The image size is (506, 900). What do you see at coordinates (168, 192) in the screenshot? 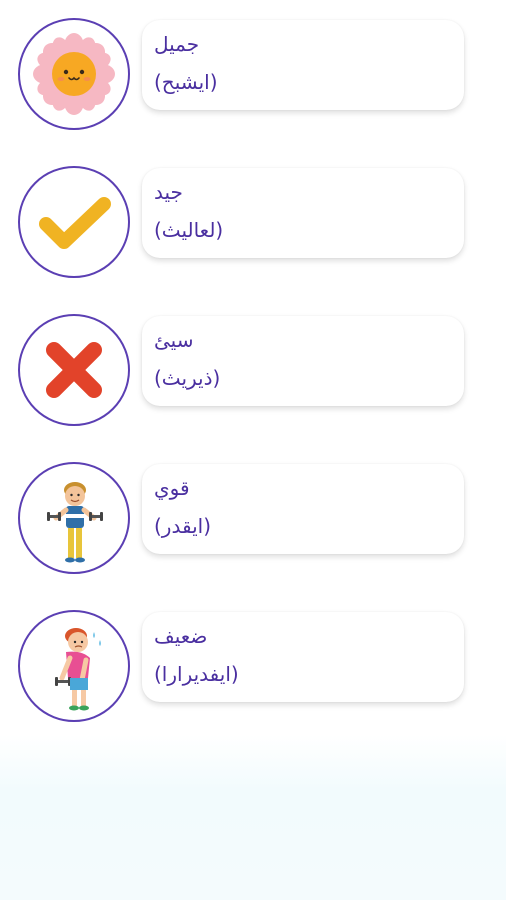
I see `word-label: جيد` at bounding box center [168, 192].